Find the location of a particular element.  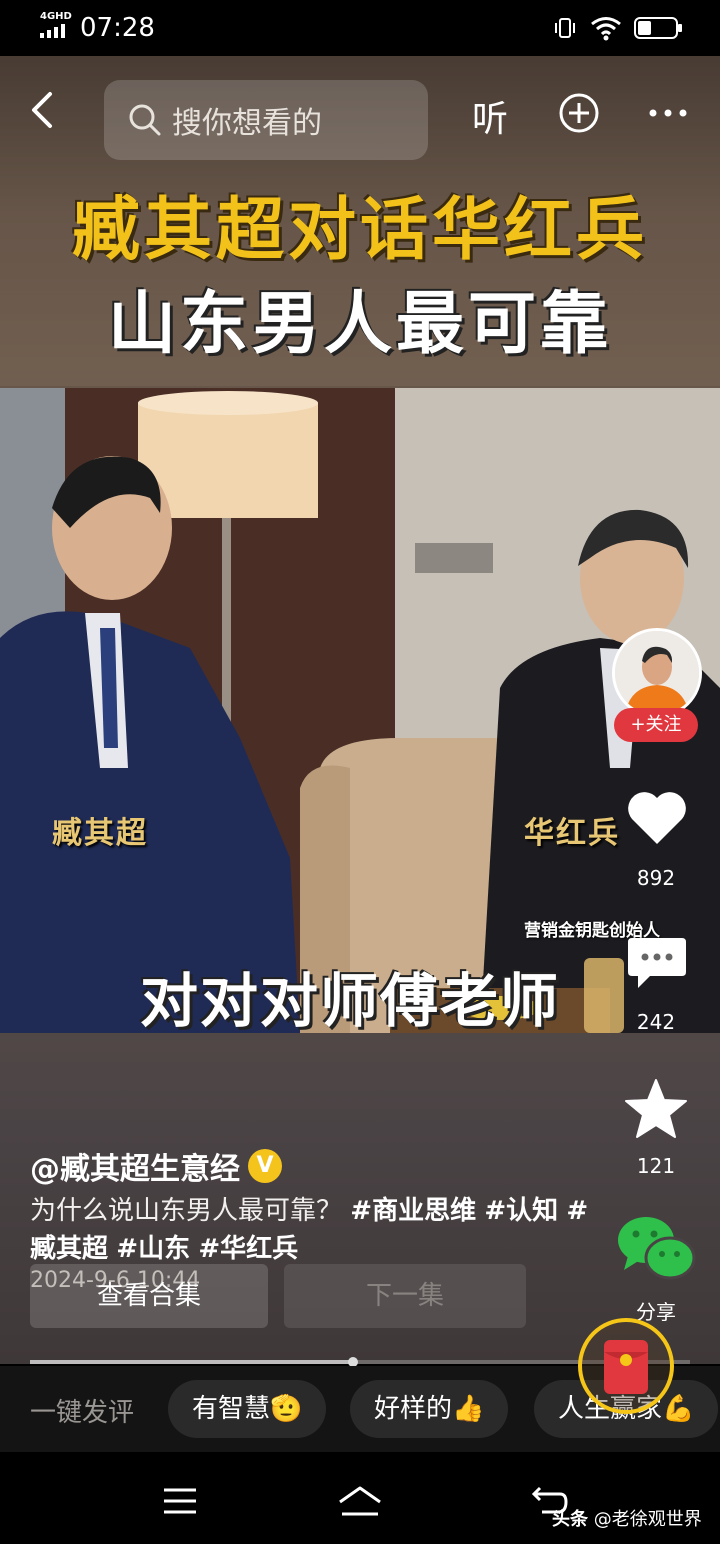

watermark: 头条 @老徐观世界 is located at coordinates (627, 1518).